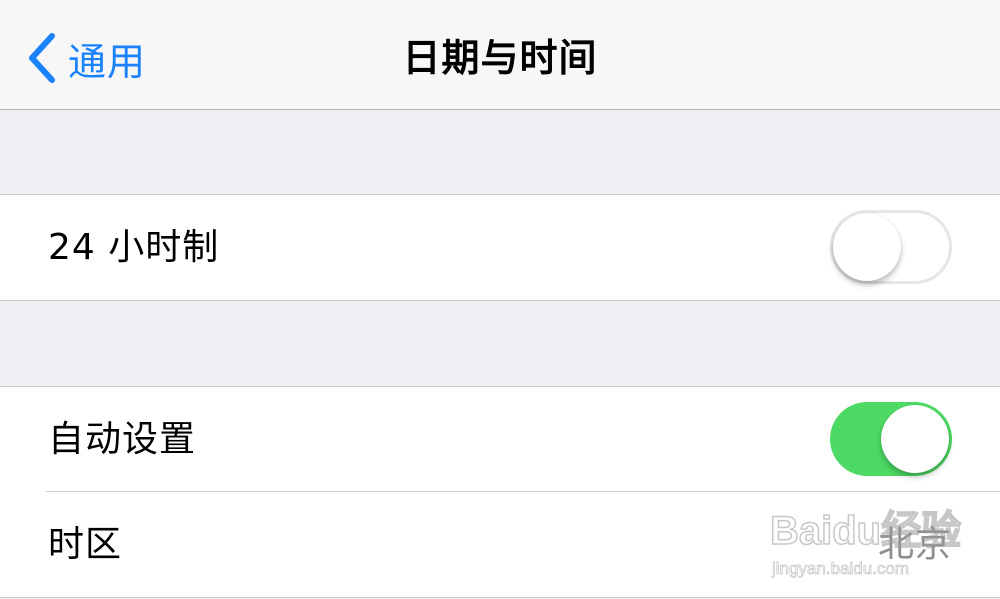 The width and height of the screenshot is (1000, 599). I want to click on page-title: 日期与时间, so click(500, 58).